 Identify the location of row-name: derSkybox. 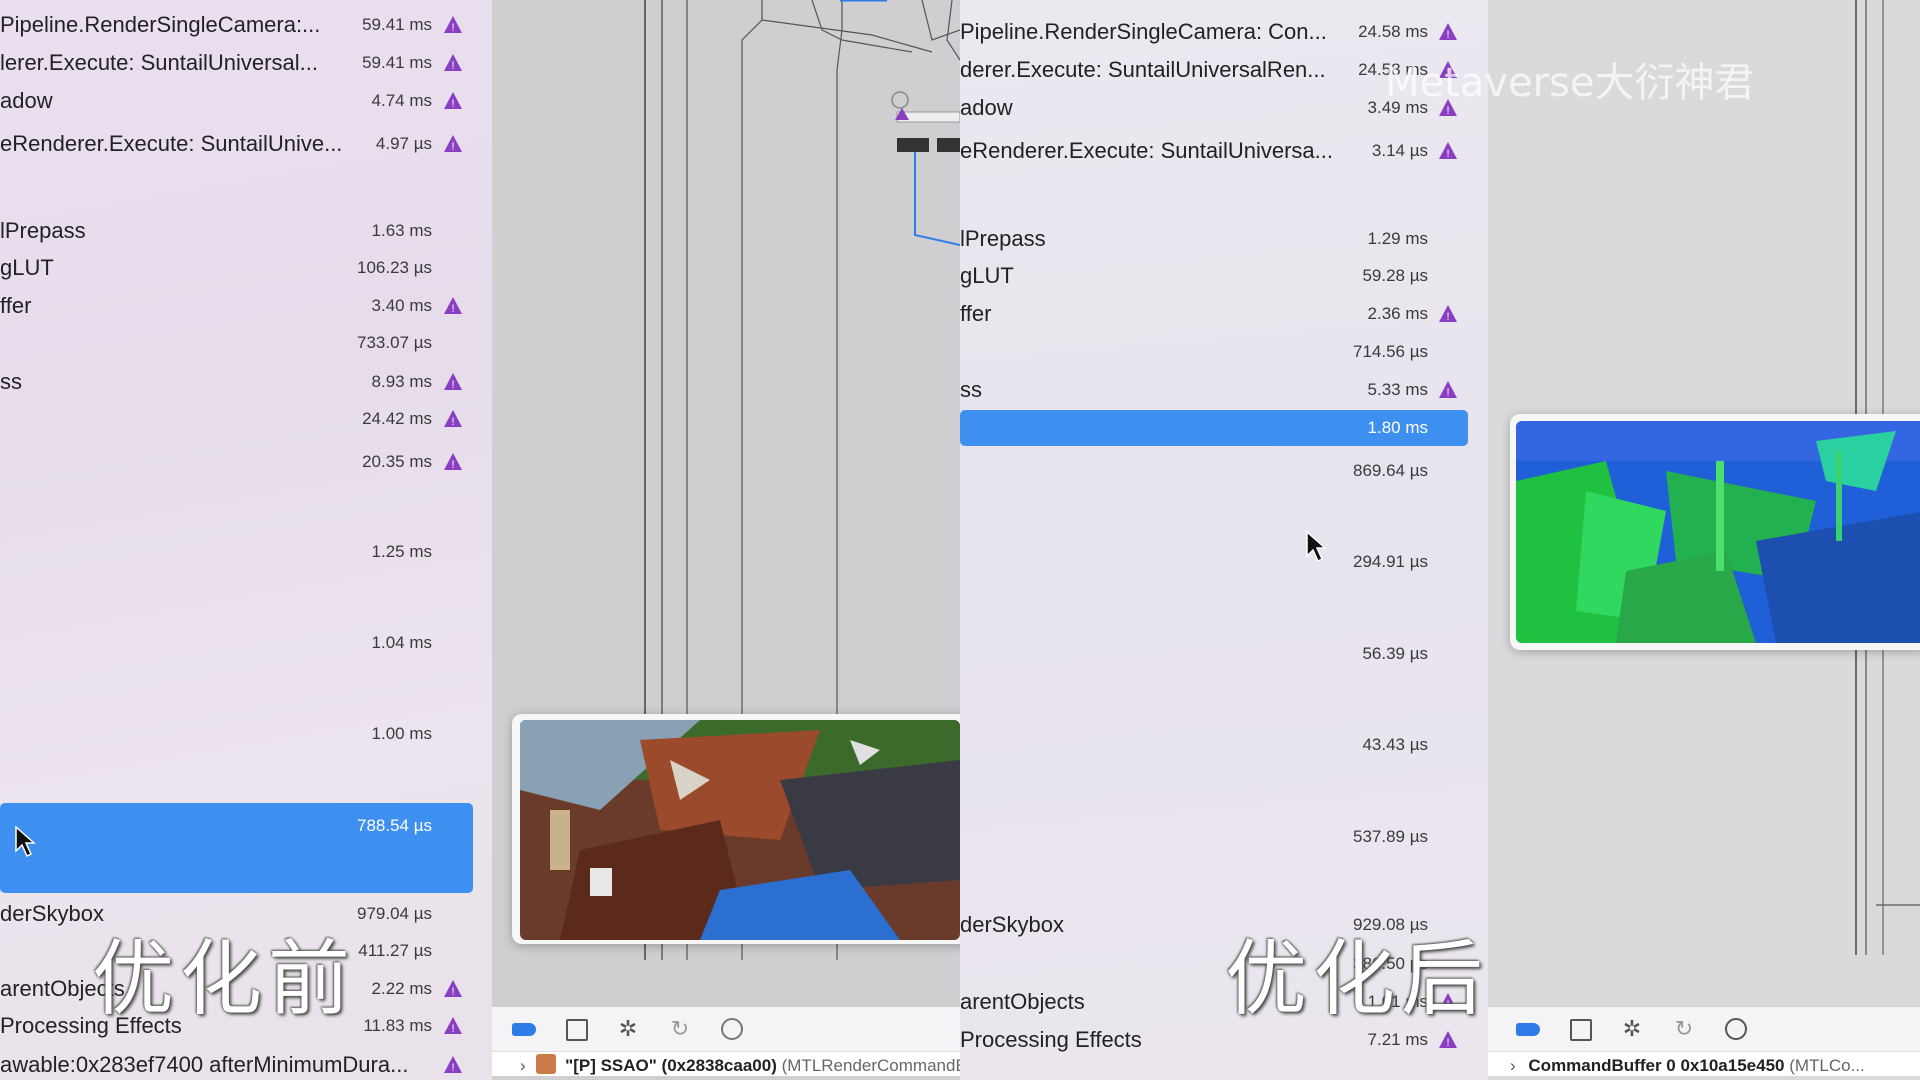
(52, 913).